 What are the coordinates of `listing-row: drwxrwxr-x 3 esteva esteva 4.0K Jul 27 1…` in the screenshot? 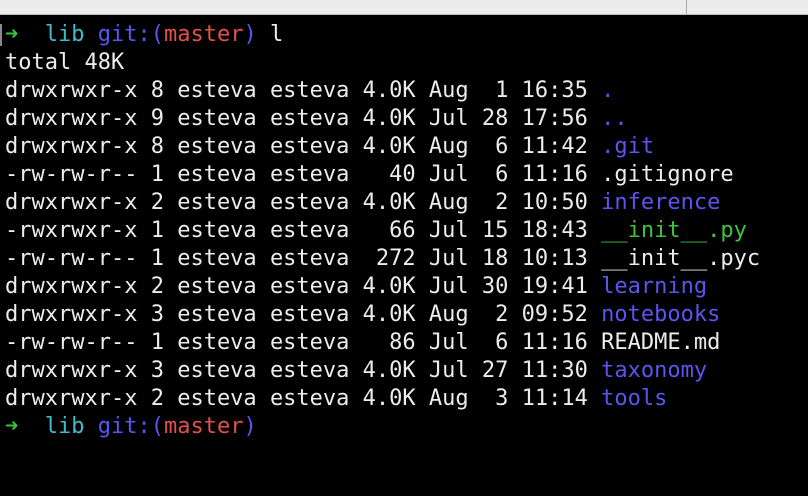 It's located at (356, 371).